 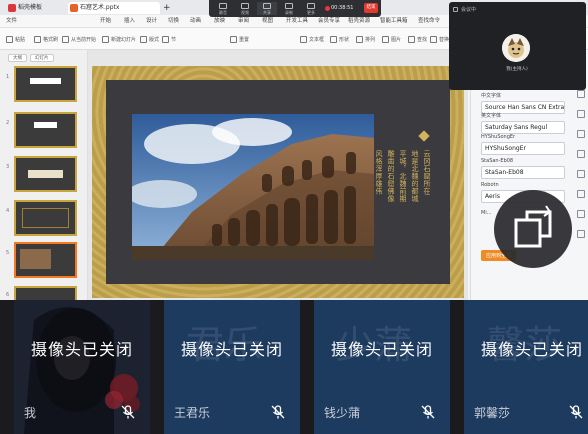 I want to click on font-item-label: HYShuSongEr, so click(x=498, y=137).